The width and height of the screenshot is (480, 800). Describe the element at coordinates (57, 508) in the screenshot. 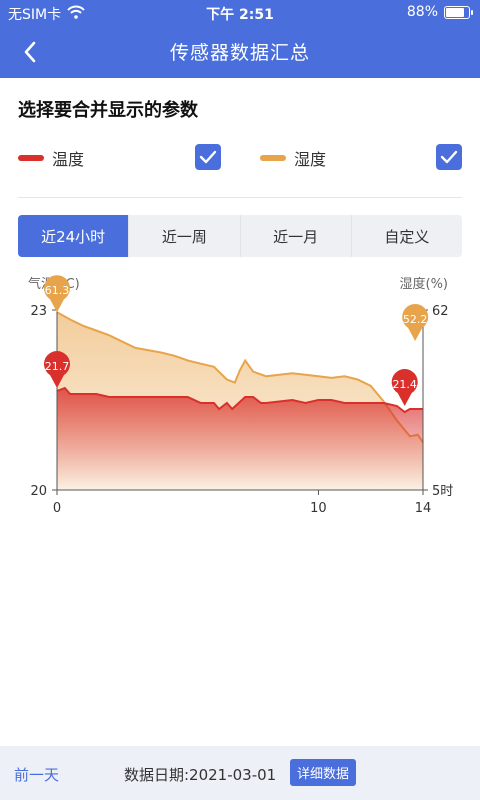

I see `x-tick-label: 0` at that location.